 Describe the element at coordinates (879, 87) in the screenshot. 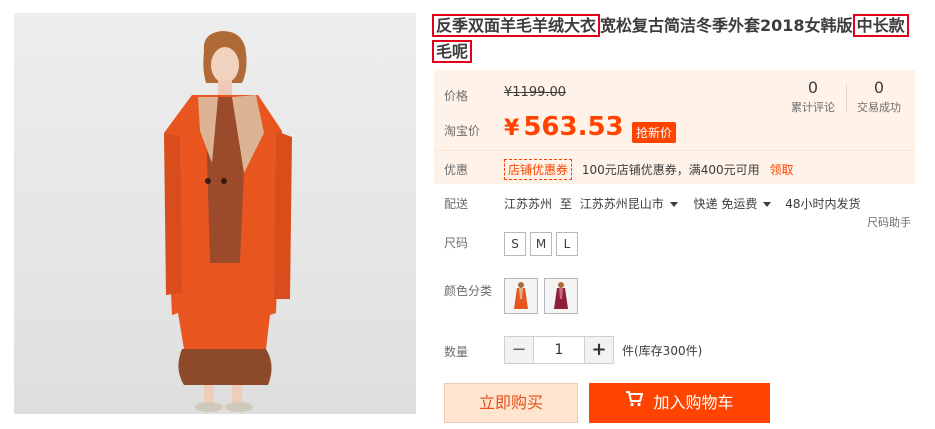

I see `deals-count: 0` at that location.